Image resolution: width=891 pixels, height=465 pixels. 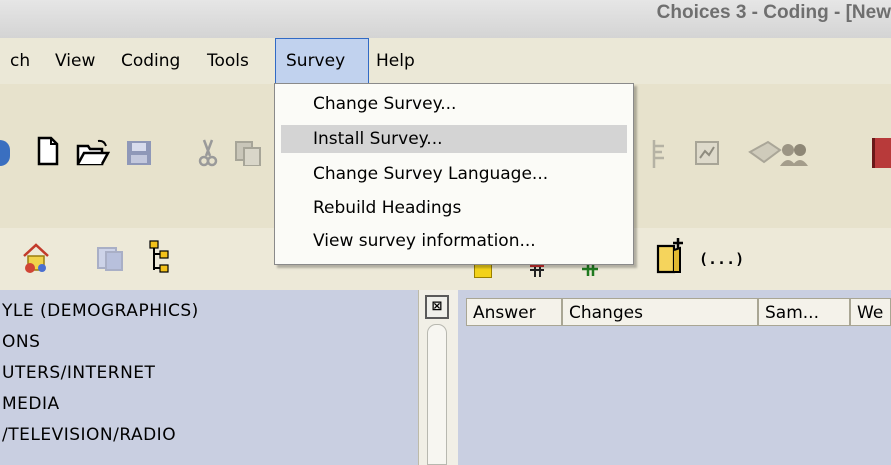 What do you see at coordinates (445, 61) in the screenshot?
I see `menu-bar: ch View Coding Tools Survey Help` at bounding box center [445, 61].